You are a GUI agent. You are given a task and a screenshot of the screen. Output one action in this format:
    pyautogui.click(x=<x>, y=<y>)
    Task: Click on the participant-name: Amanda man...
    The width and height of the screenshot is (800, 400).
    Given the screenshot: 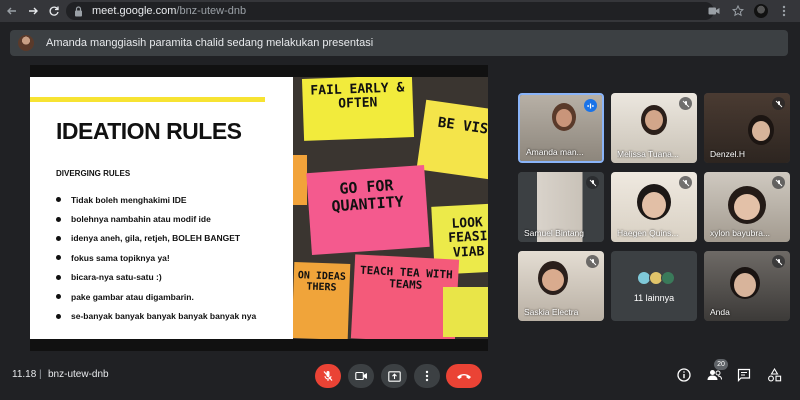 What is the action you would take?
    pyautogui.click(x=555, y=152)
    